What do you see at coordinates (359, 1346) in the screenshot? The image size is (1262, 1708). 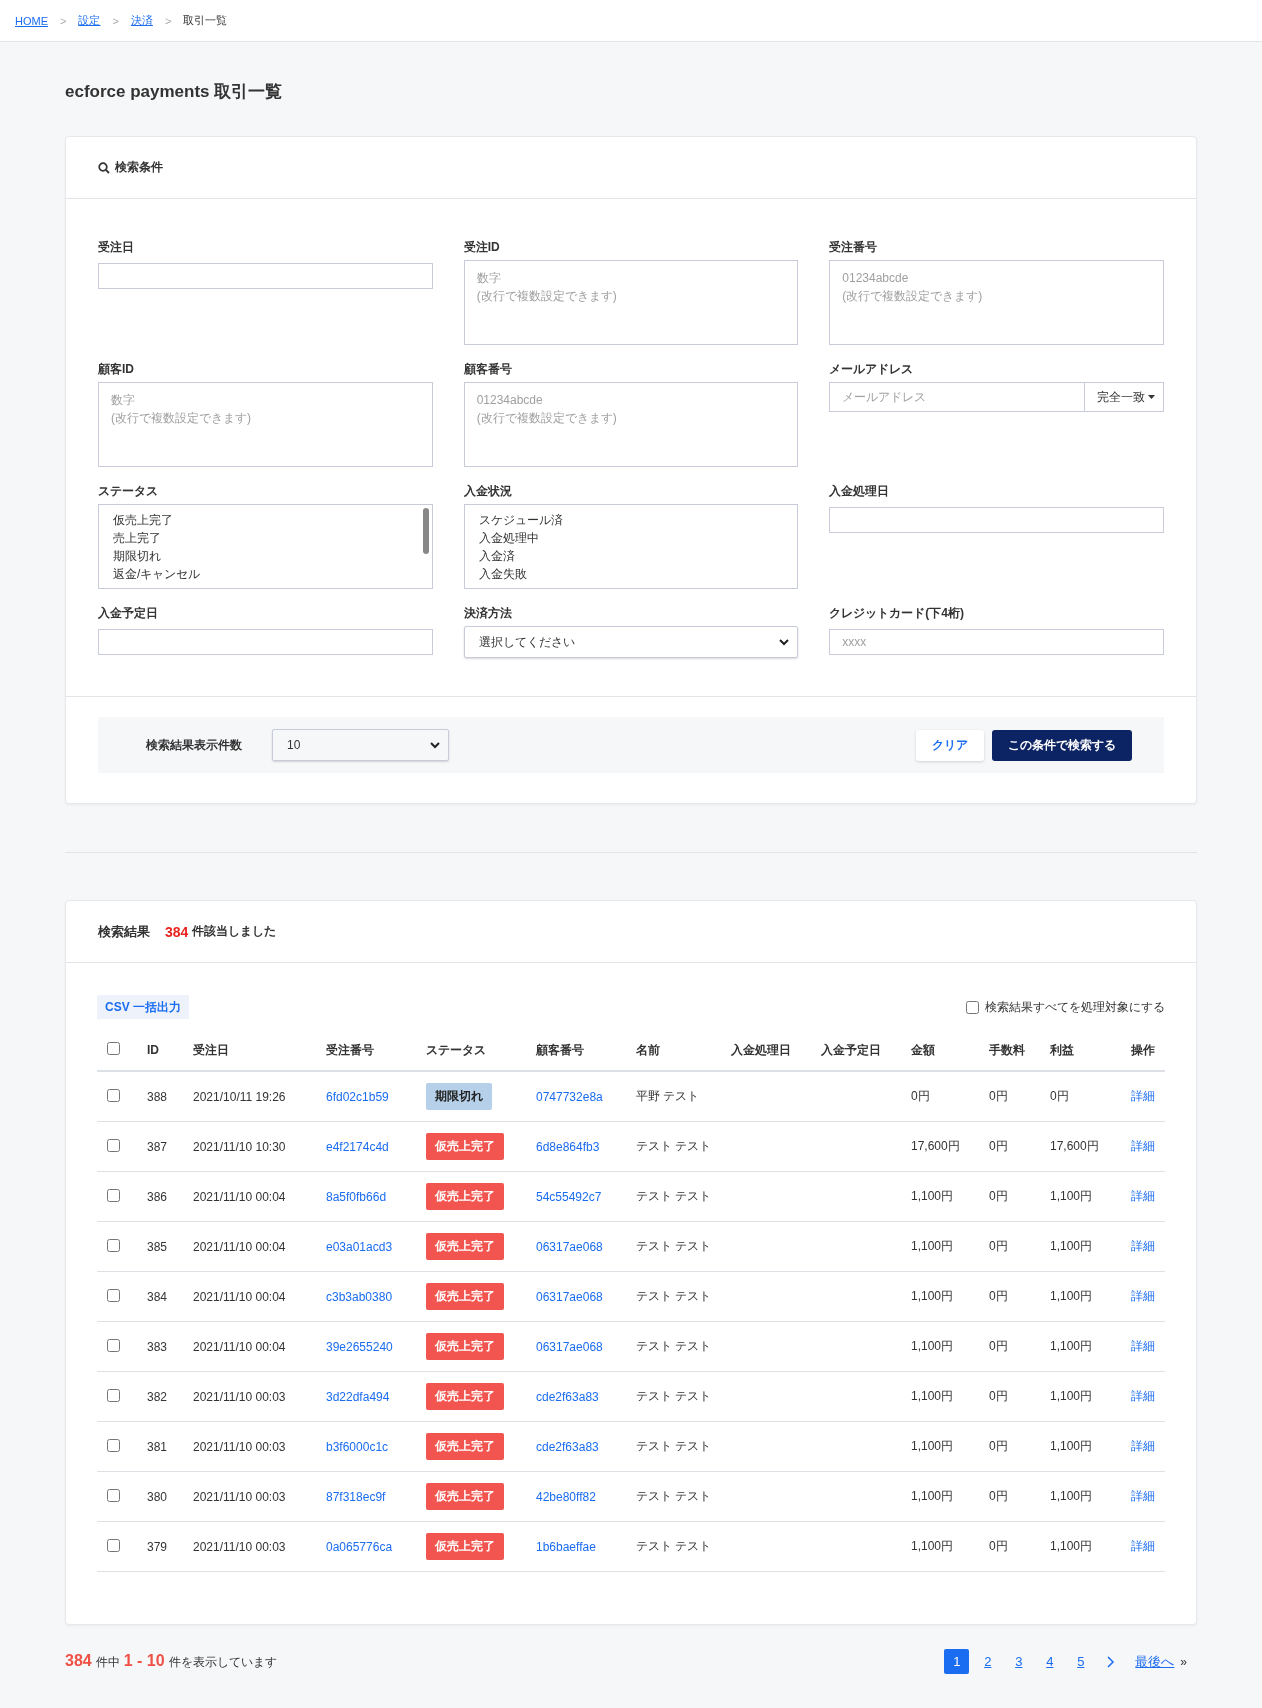 I see `order-link: 39e2655240` at bounding box center [359, 1346].